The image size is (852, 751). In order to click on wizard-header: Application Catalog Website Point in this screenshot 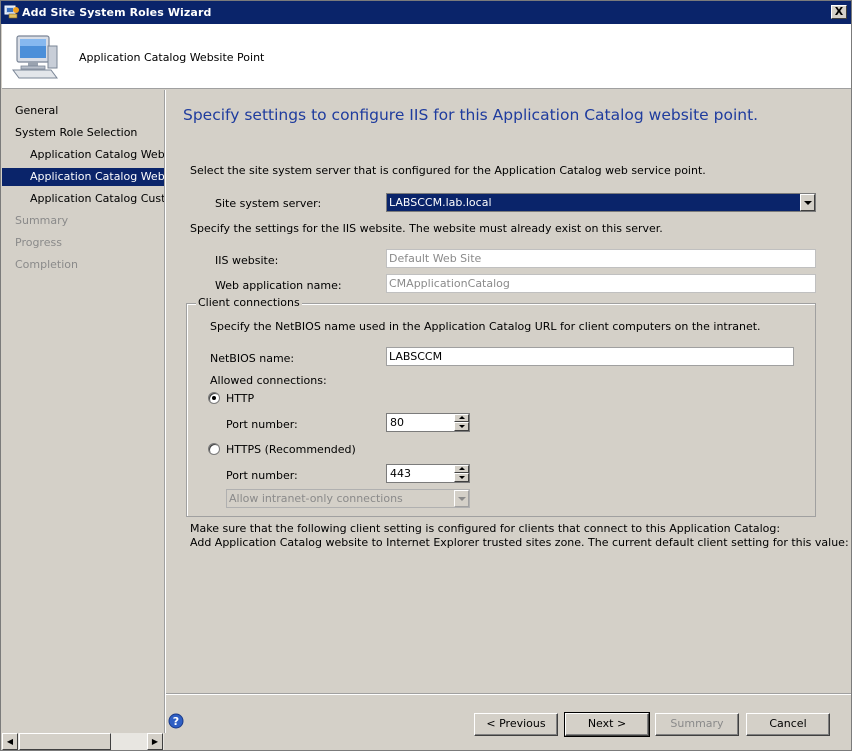, I will do `click(426, 56)`.